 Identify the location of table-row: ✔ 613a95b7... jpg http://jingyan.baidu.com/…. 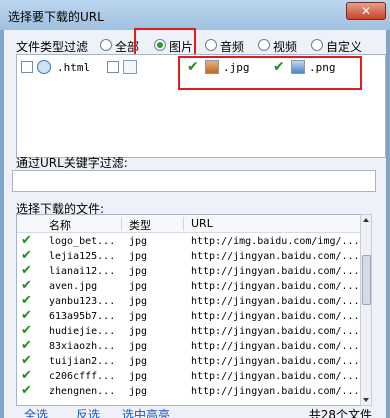
(194, 316).